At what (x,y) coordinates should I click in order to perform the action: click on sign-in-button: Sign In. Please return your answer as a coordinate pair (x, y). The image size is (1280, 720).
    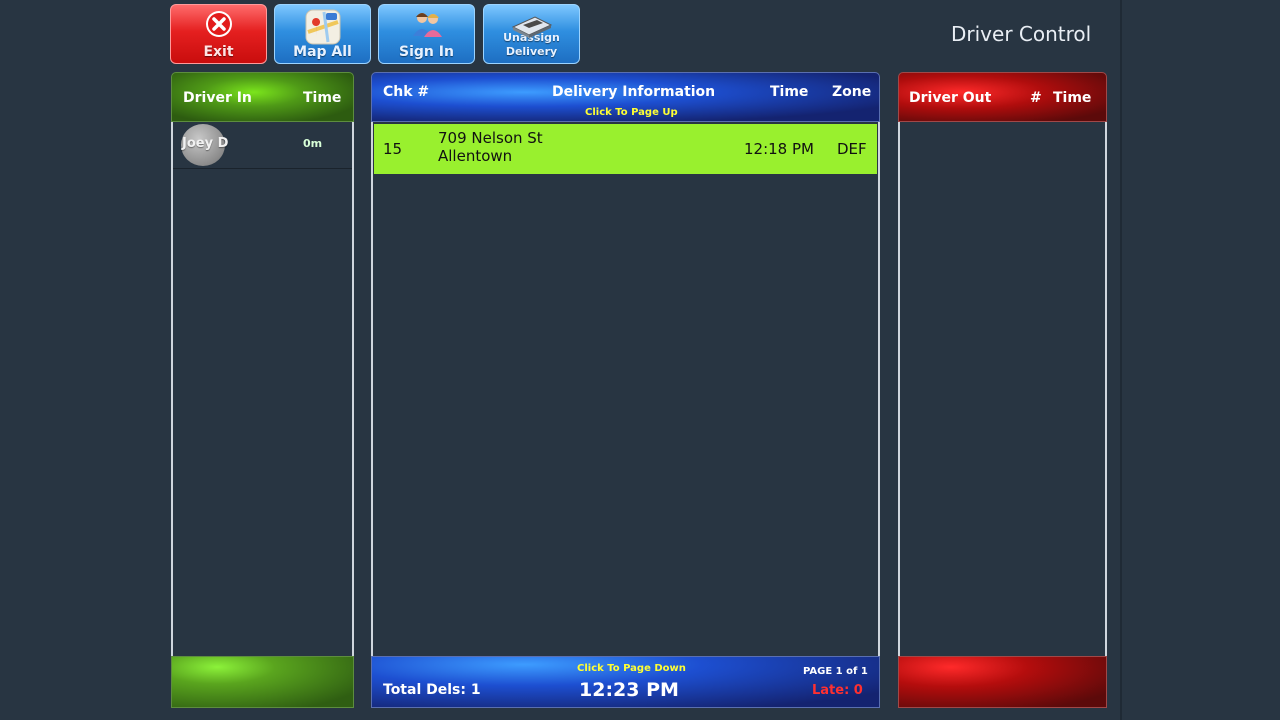
    Looking at the image, I should click on (426, 34).